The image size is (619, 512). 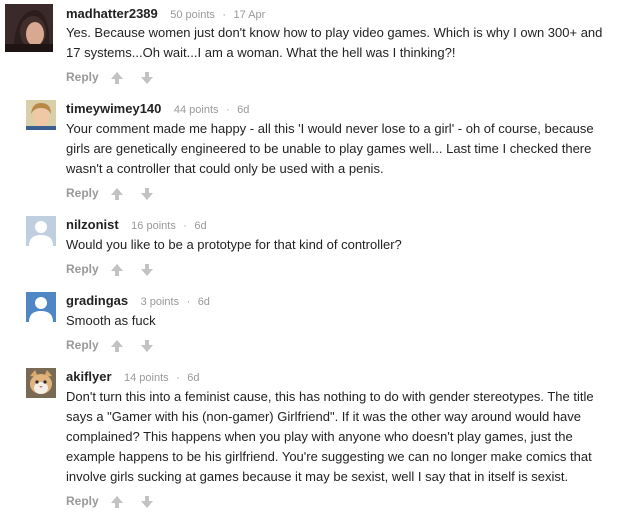 What do you see at coordinates (160, 302) in the screenshot?
I see `points: 3 points` at bounding box center [160, 302].